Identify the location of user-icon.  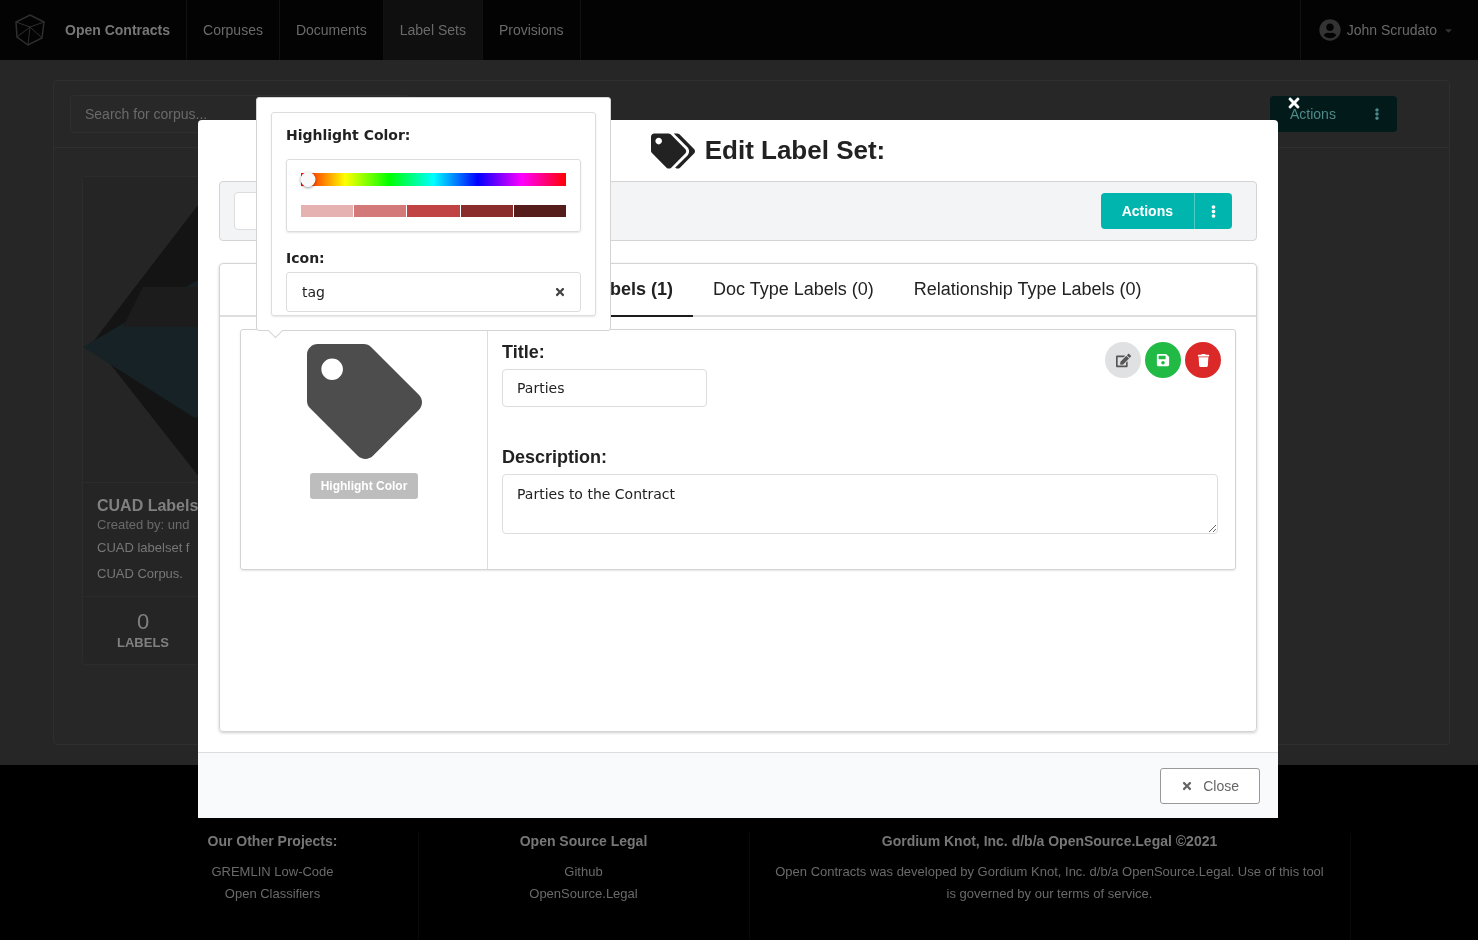
(1329, 30).